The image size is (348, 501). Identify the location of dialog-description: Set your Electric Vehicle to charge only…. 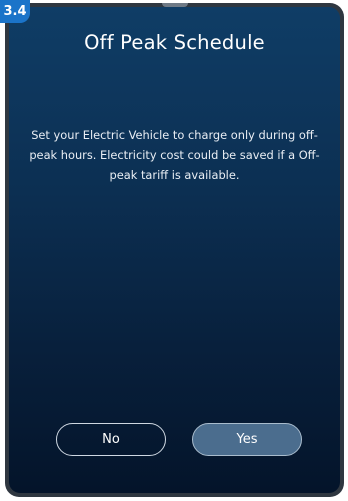
(174, 155).